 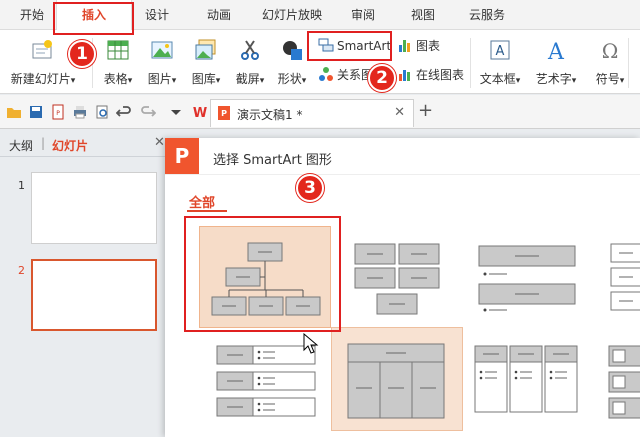 I want to click on category-all: 全部, so click(x=202, y=201).